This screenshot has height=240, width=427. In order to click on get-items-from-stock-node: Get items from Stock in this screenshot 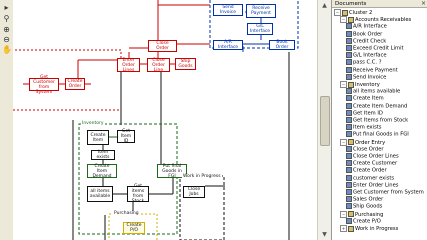, I will do `click(138, 194)`.